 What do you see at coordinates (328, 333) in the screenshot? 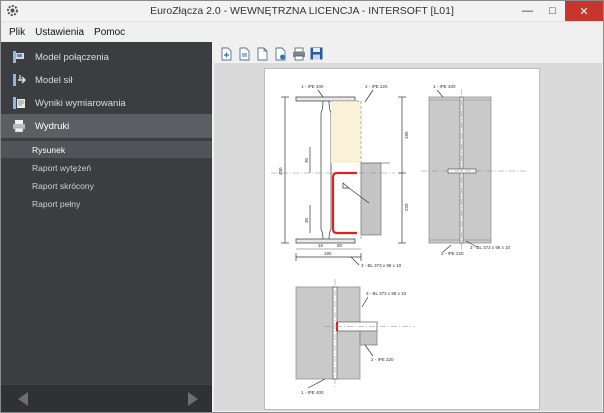
I see `column-plan-view` at bounding box center [328, 333].